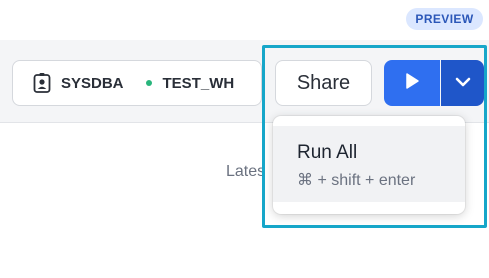 Image resolution: width=489 pixels, height=278 pixels. I want to click on warehouse-label: TEST_WH, so click(198, 83).